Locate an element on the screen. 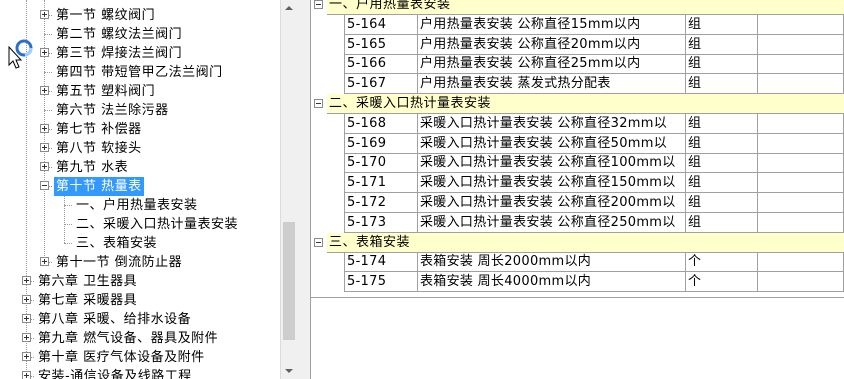 The height and width of the screenshot is (379, 844). cell-name: 表箱安装 周长4000mm以内 is located at coordinates (552, 282).